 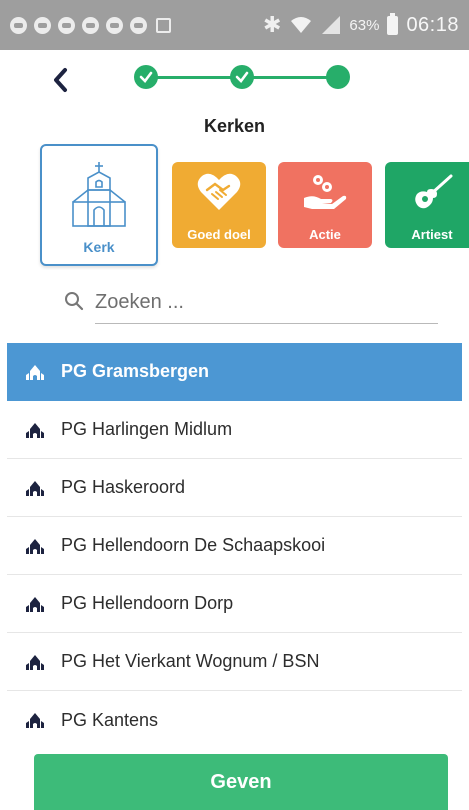 What do you see at coordinates (325, 234) in the screenshot?
I see `category-label: Actie` at bounding box center [325, 234].